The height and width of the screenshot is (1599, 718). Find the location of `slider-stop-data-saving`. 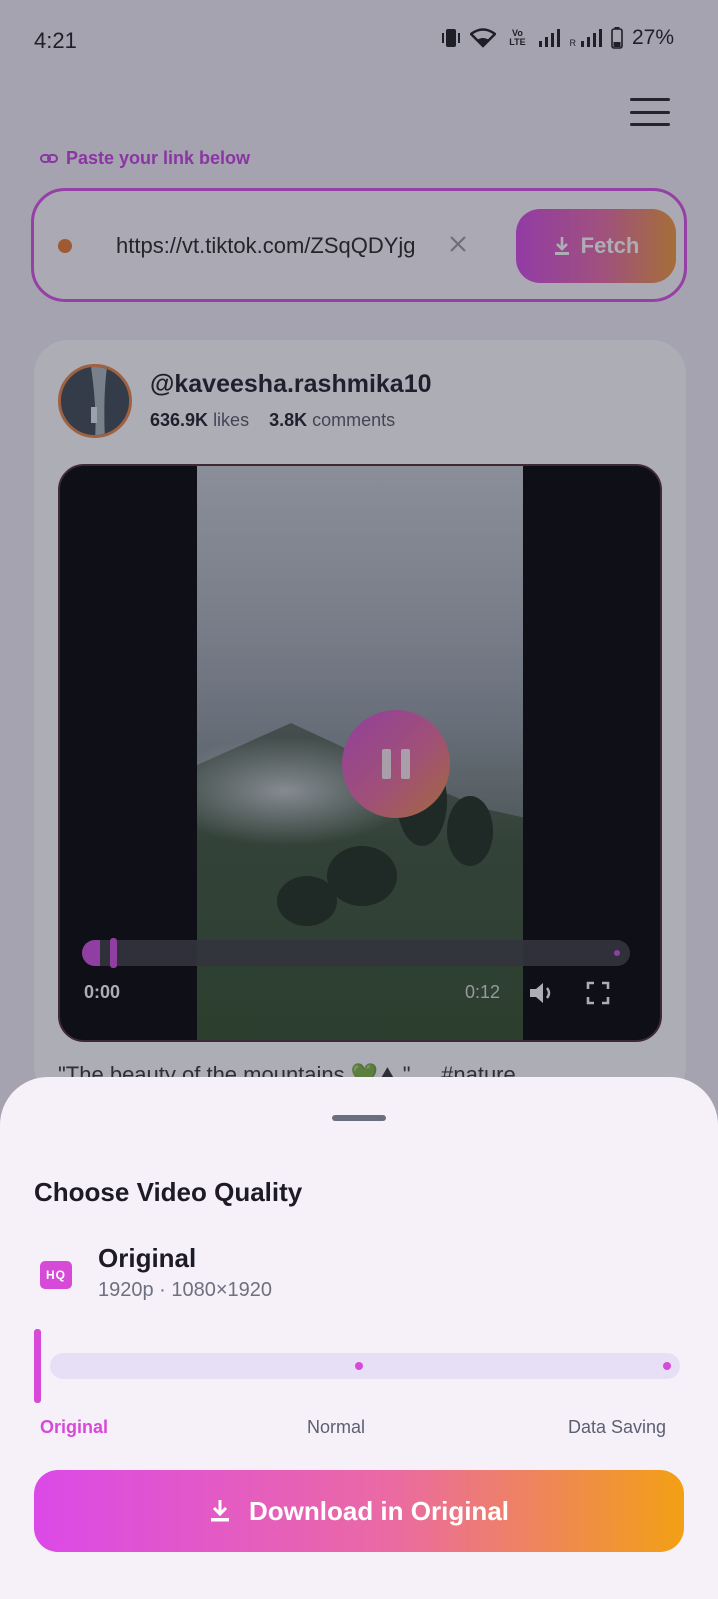

slider-stop-data-saving is located at coordinates (667, 1366).